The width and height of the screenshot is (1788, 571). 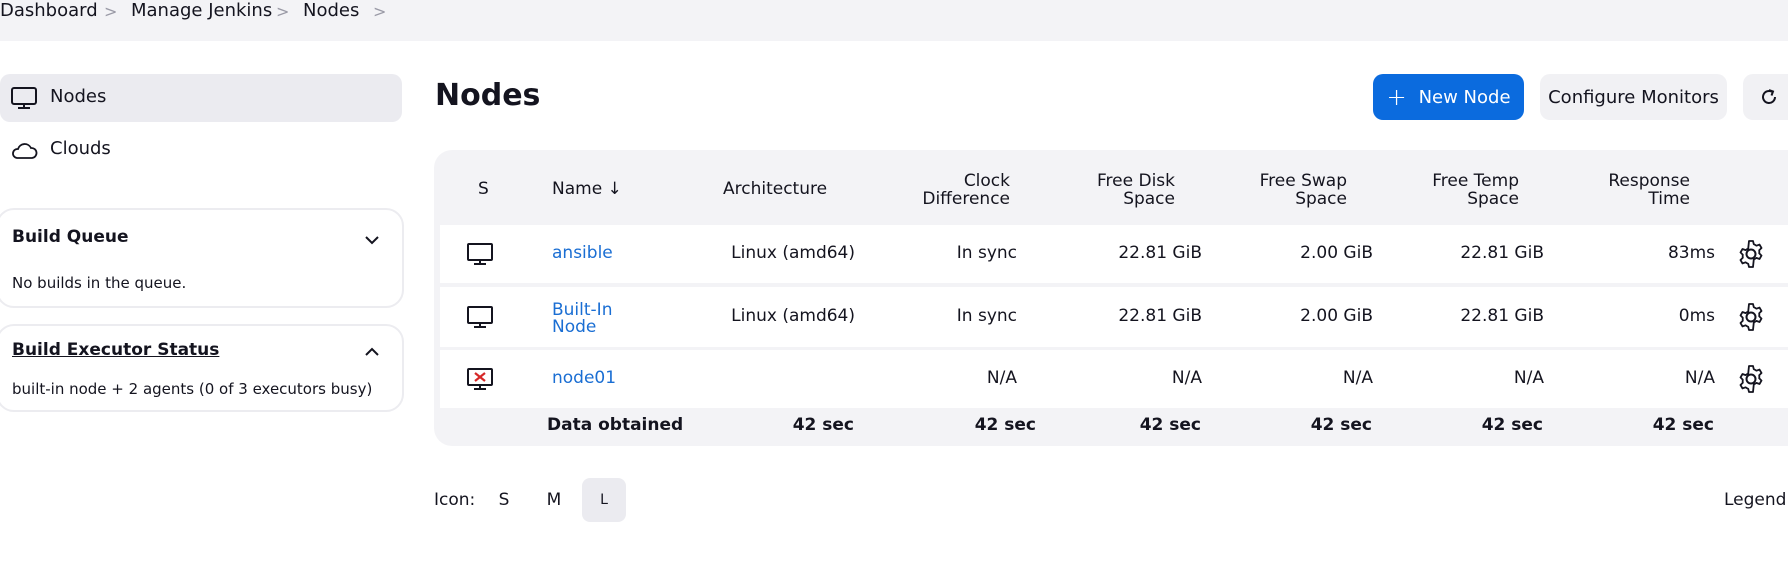 What do you see at coordinates (574, 327) in the screenshot?
I see `node-name-line: Node` at bounding box center [574, 327].